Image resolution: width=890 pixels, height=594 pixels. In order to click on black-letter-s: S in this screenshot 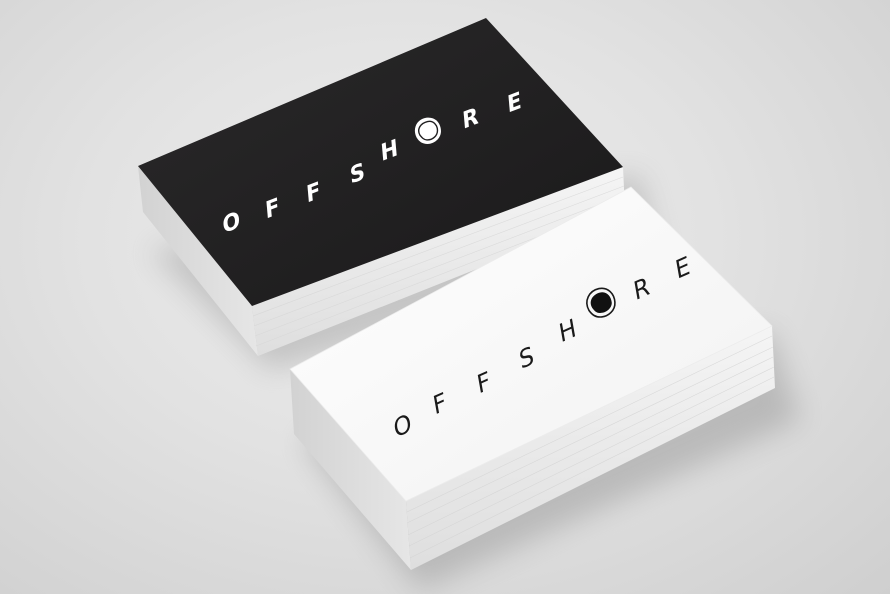, I will do `click(357, 174)`.